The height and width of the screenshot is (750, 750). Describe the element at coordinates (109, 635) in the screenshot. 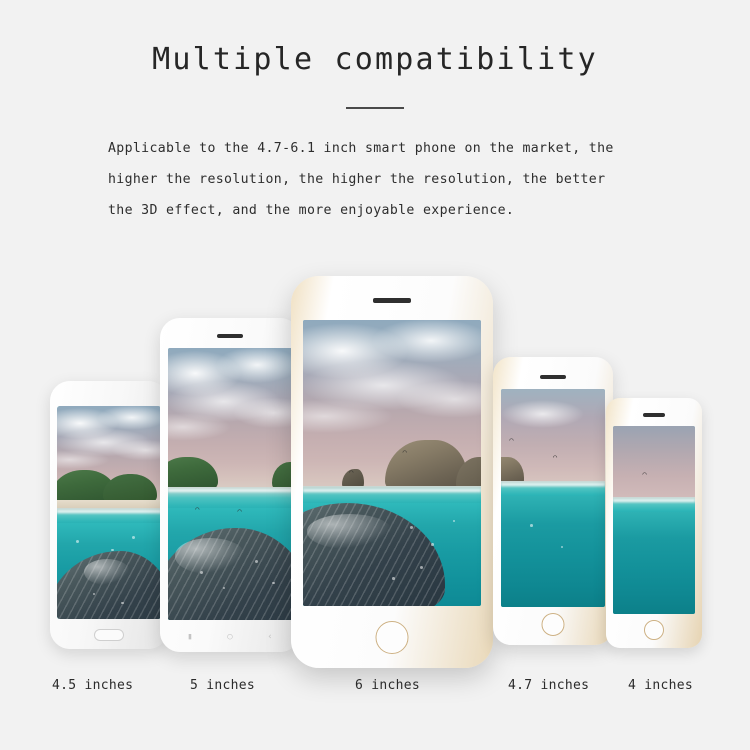

I see `phone-1-home-button` at that location.